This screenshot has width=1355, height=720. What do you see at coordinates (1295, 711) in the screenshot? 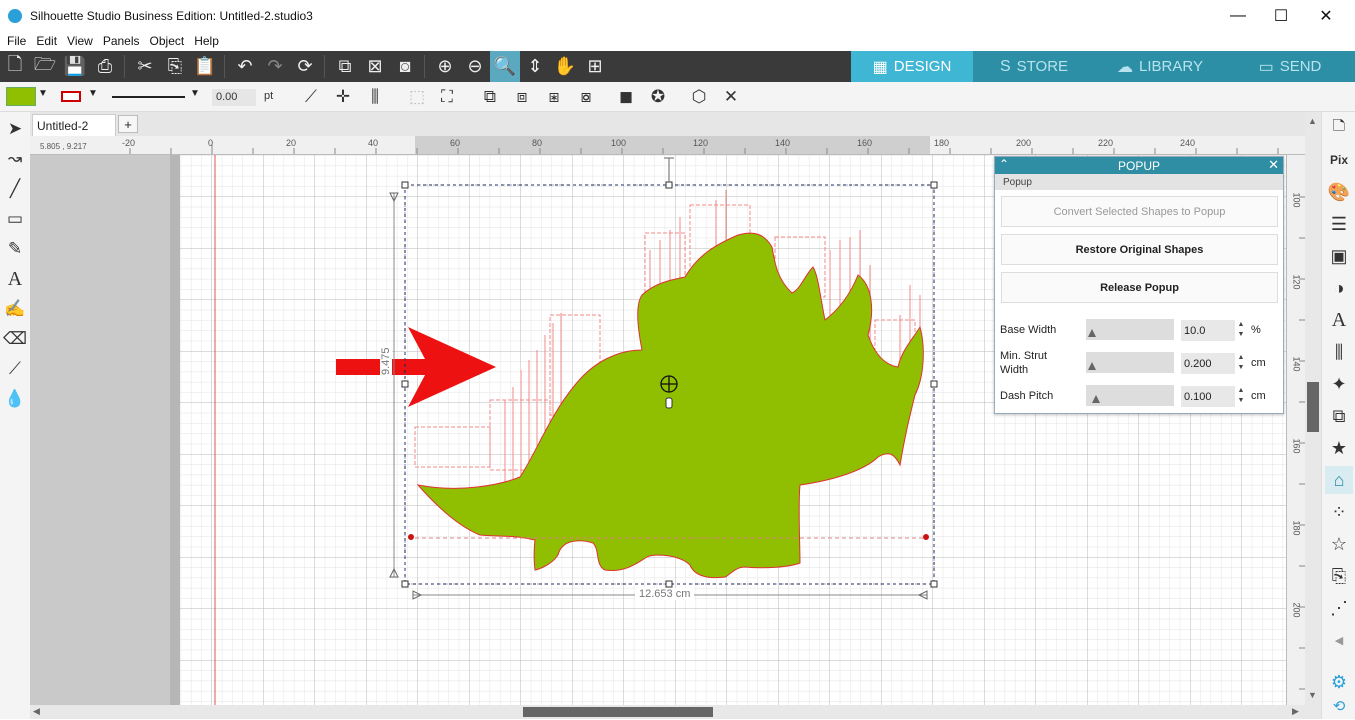
I see `scroll-right-icon: ▶` at bounding box center [1295, 711].